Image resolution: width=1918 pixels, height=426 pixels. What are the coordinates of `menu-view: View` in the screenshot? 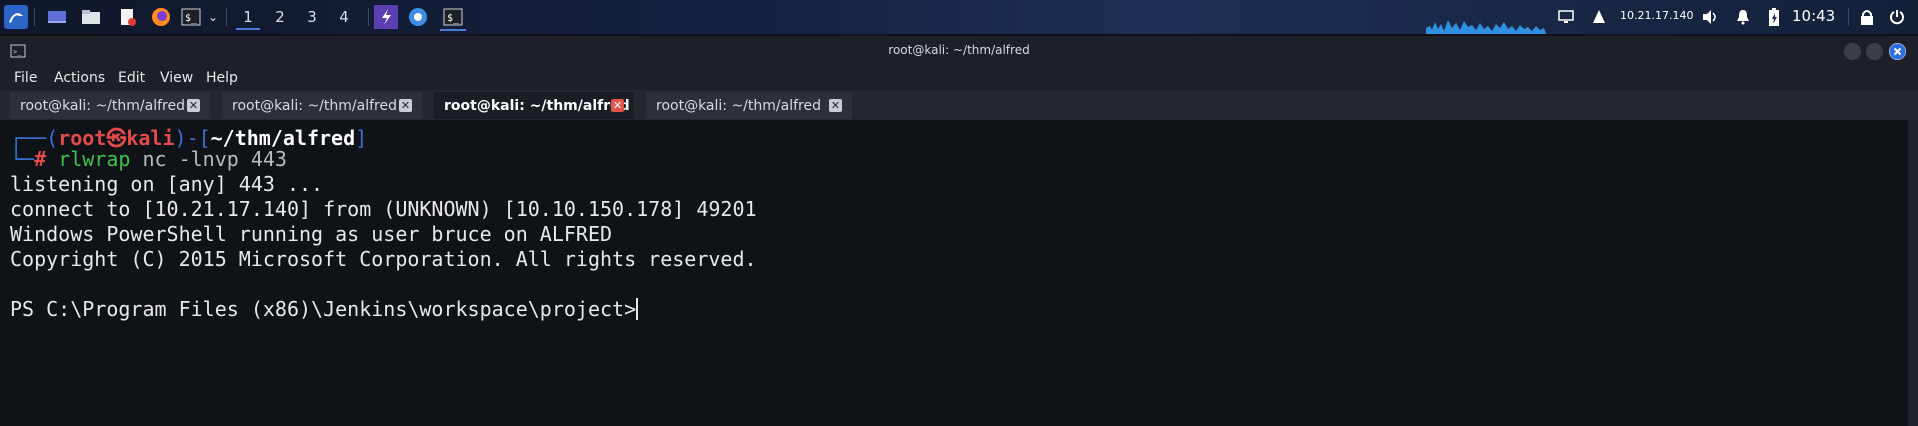 It's located at (176, 78).